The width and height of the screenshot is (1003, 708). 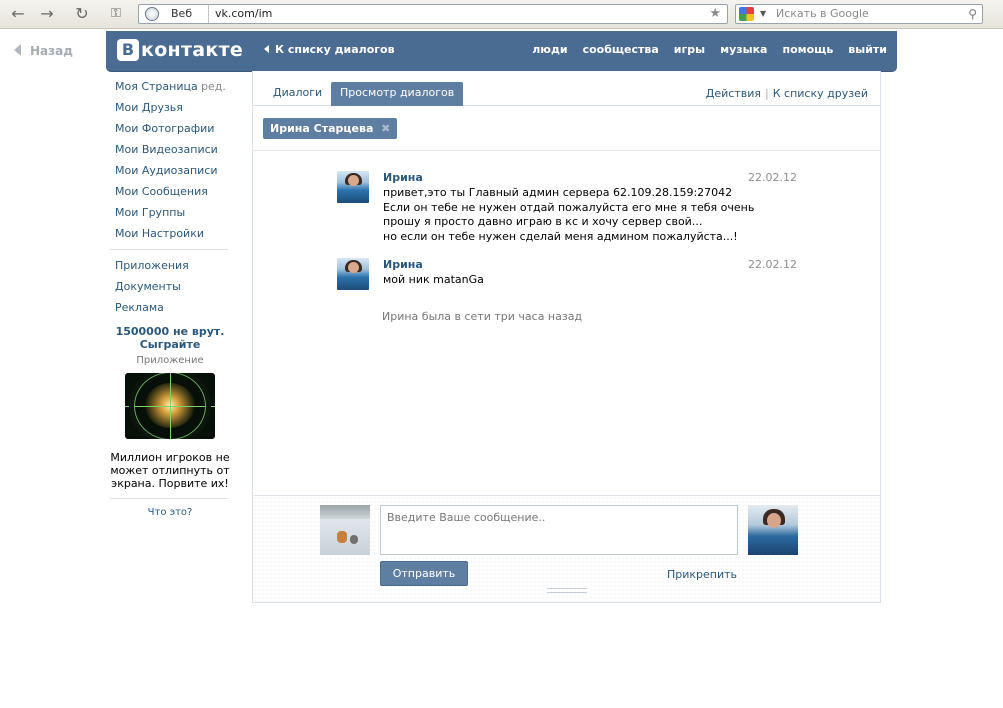 I want to click on tab-dialogs: Диалоги, so click(x=297, y=94).